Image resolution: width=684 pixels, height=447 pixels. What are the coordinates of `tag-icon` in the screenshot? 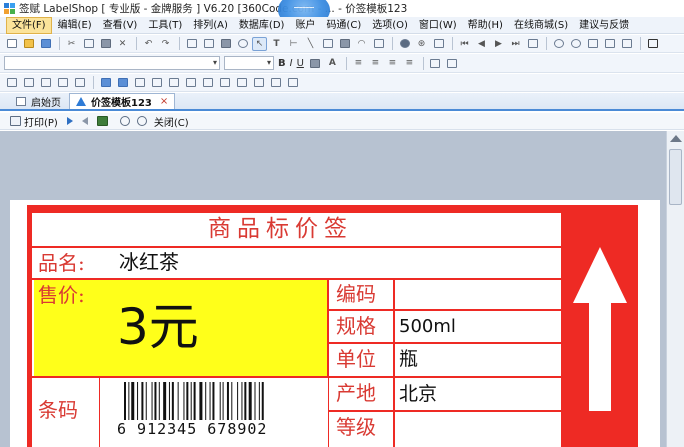 It's located at (438, 44).